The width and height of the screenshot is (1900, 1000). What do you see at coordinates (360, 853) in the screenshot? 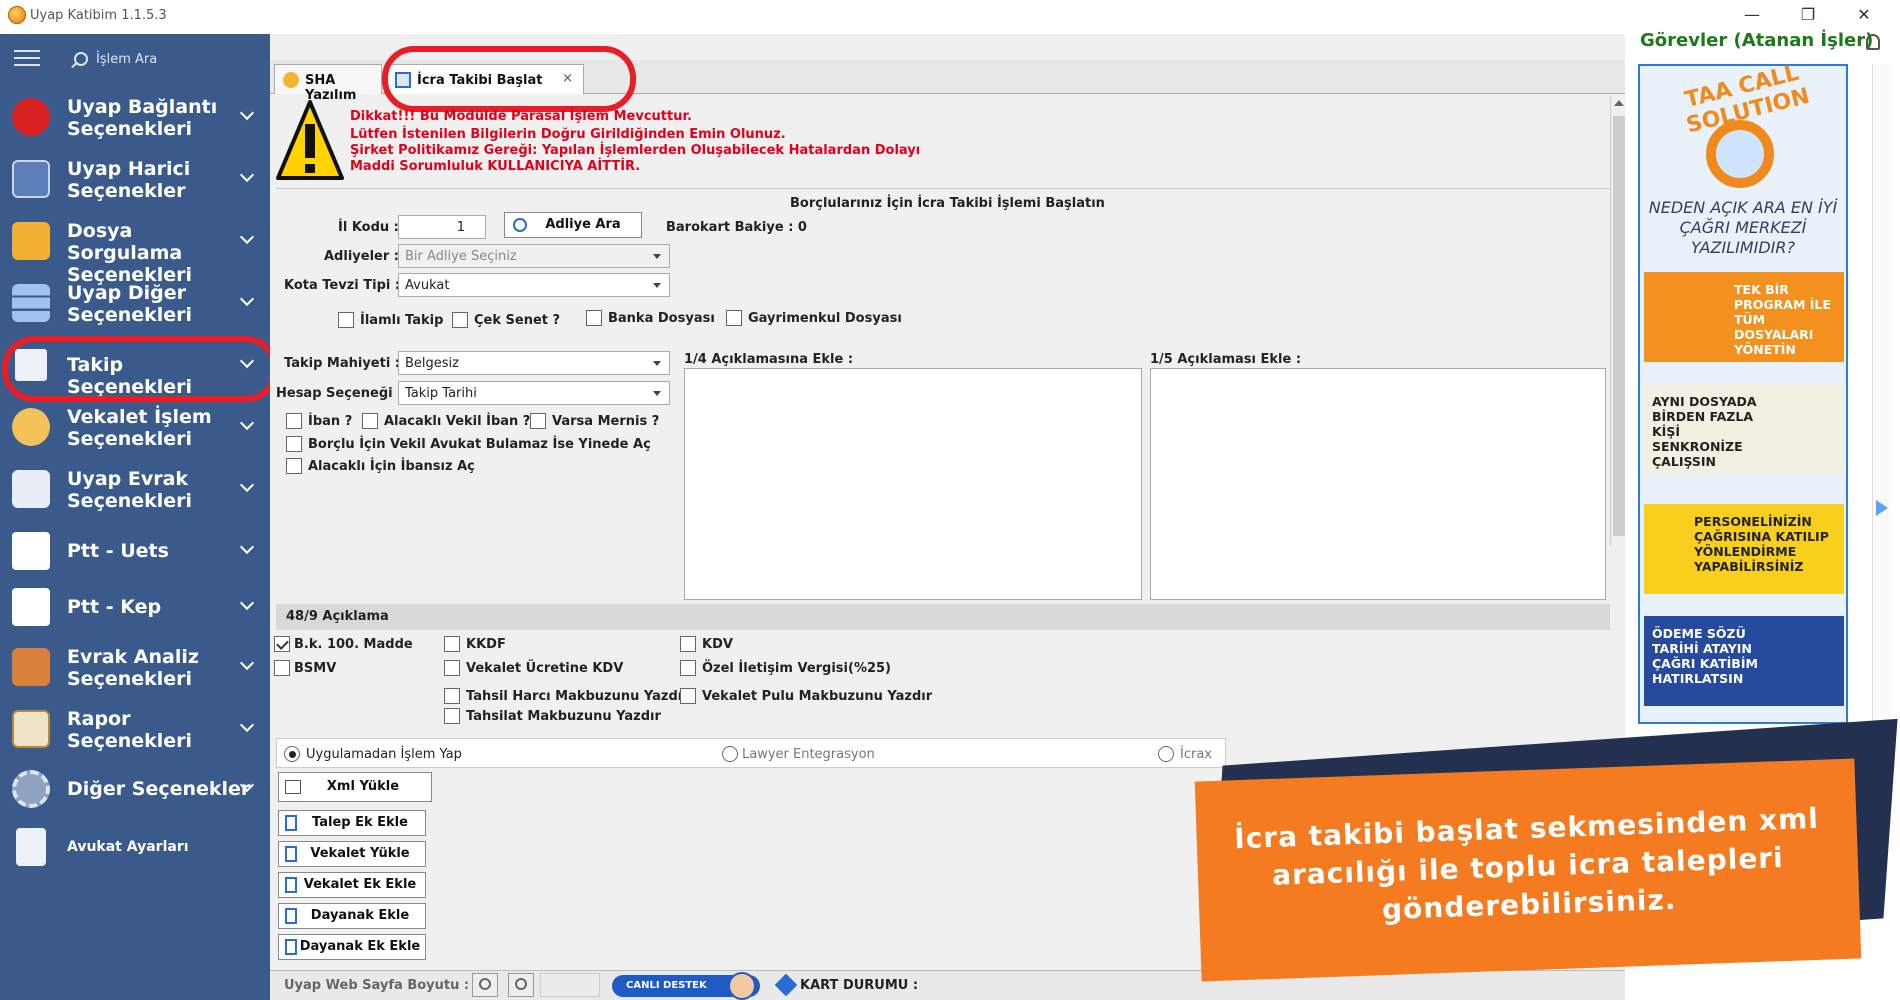
I see `button-label: Vekalet Yükle` at bounding box center [360, 853].